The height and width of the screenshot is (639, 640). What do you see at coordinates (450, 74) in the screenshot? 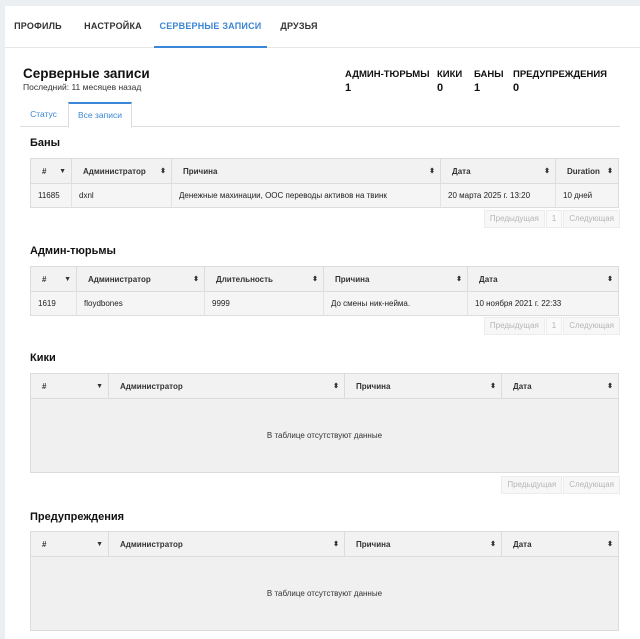
I see `stat-label: КИКИ` at bounding box center [450, 74].